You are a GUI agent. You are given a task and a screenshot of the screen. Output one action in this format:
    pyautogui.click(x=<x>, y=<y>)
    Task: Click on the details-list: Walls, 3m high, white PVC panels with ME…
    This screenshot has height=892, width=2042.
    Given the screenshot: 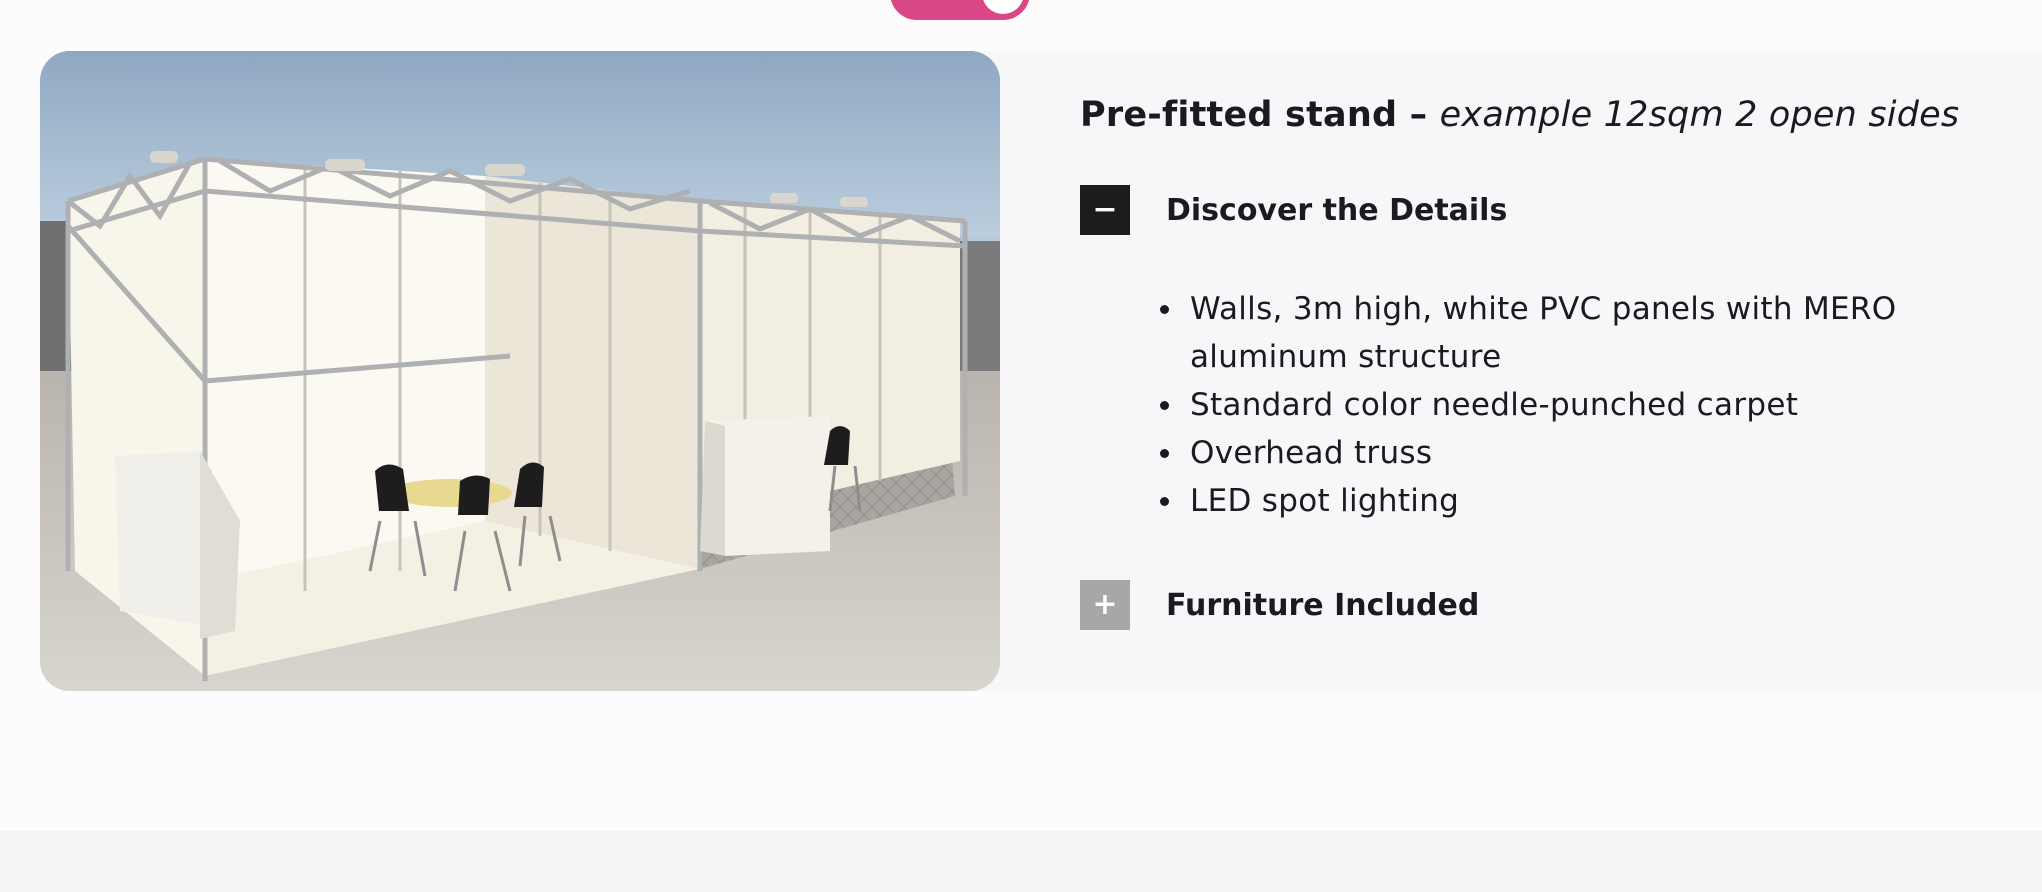 What is the action you would take?
    pyautogui.click(x=1600, y=405)
    